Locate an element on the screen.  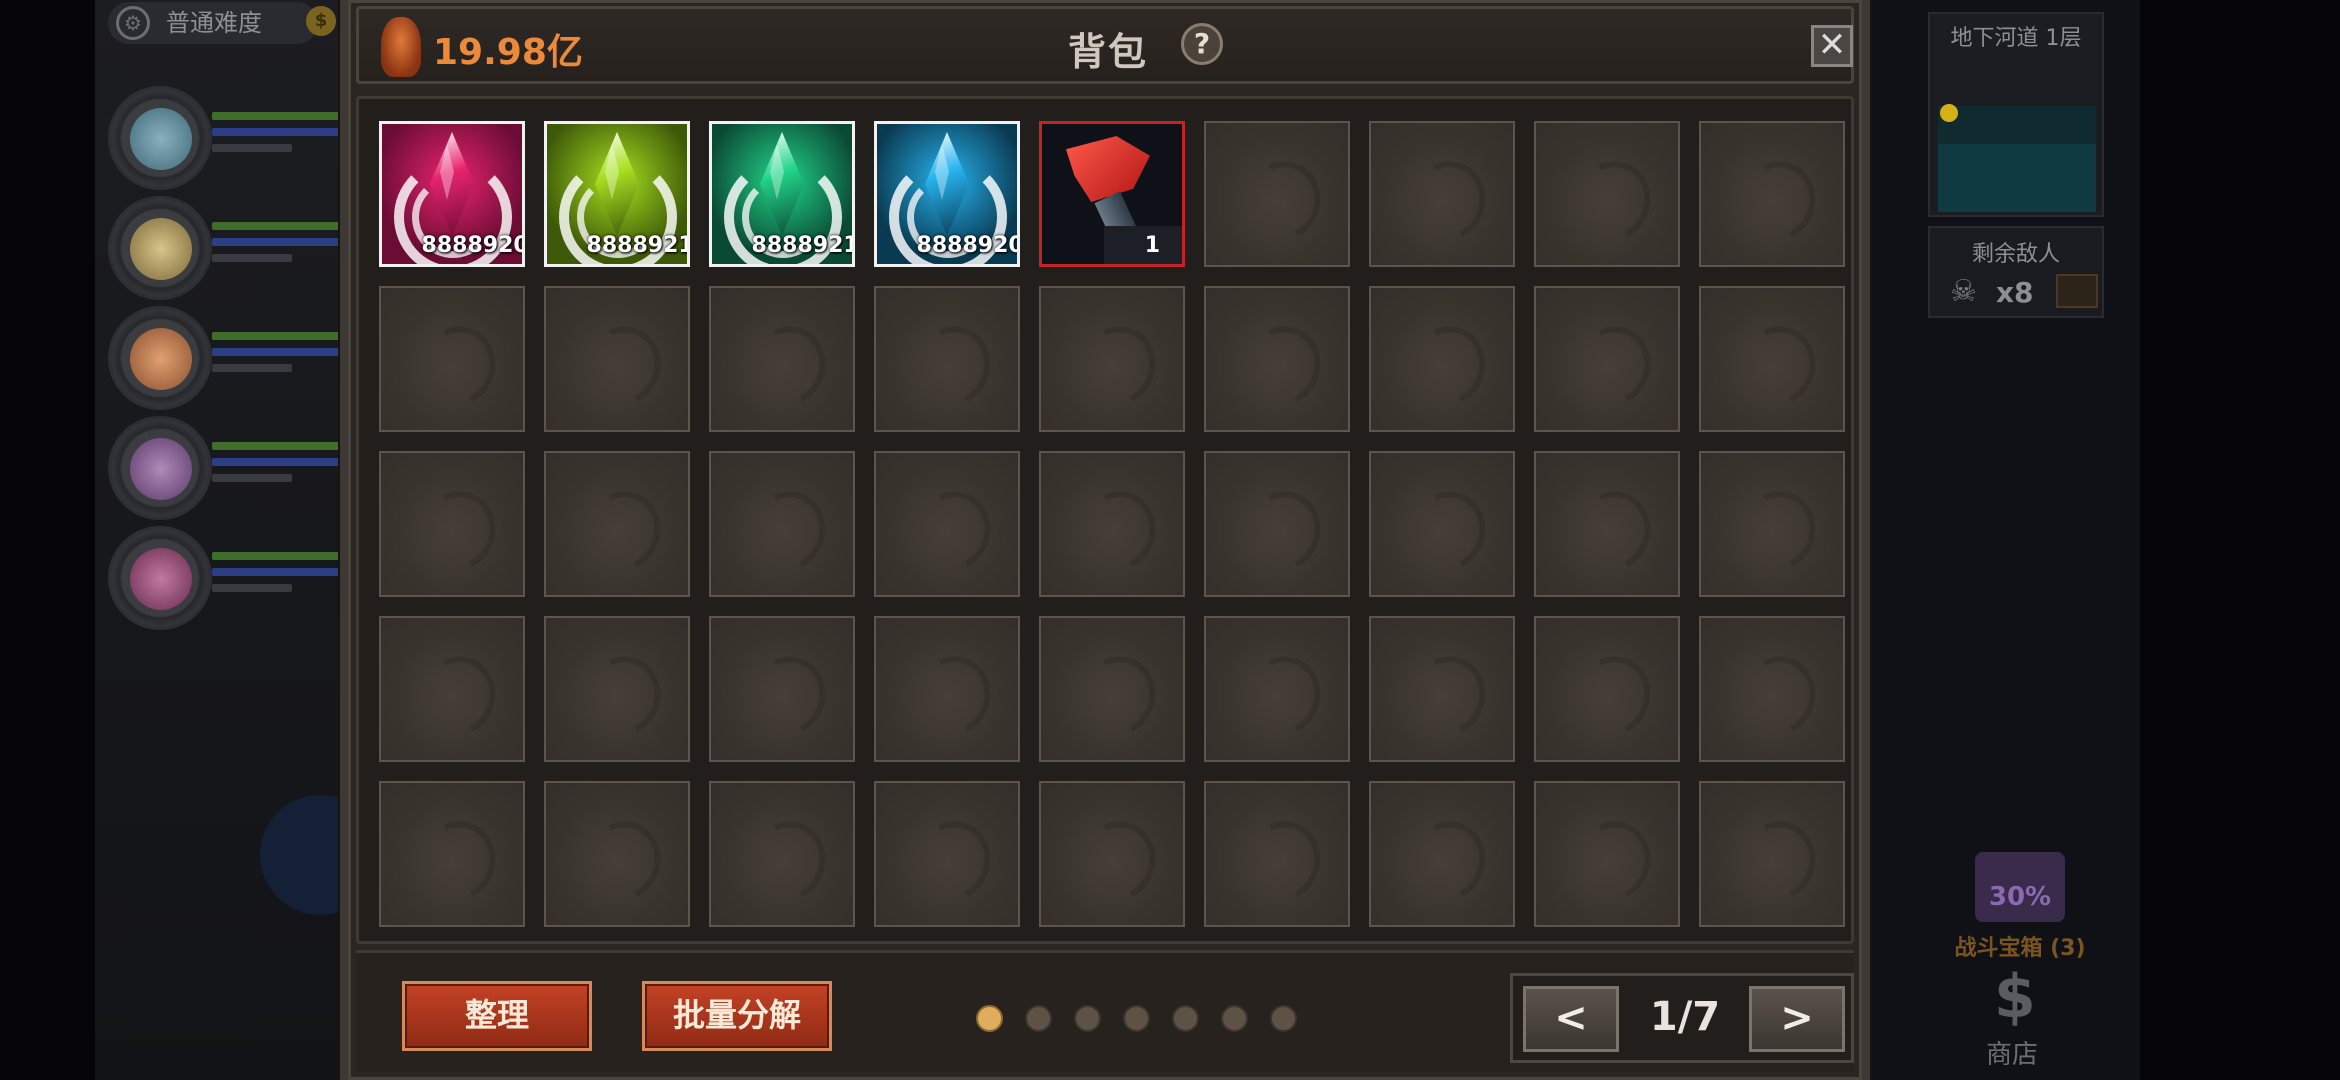
backpack-footer: 整理 批量分解 < 1/7 > is located at coordinates (1105, 1011).